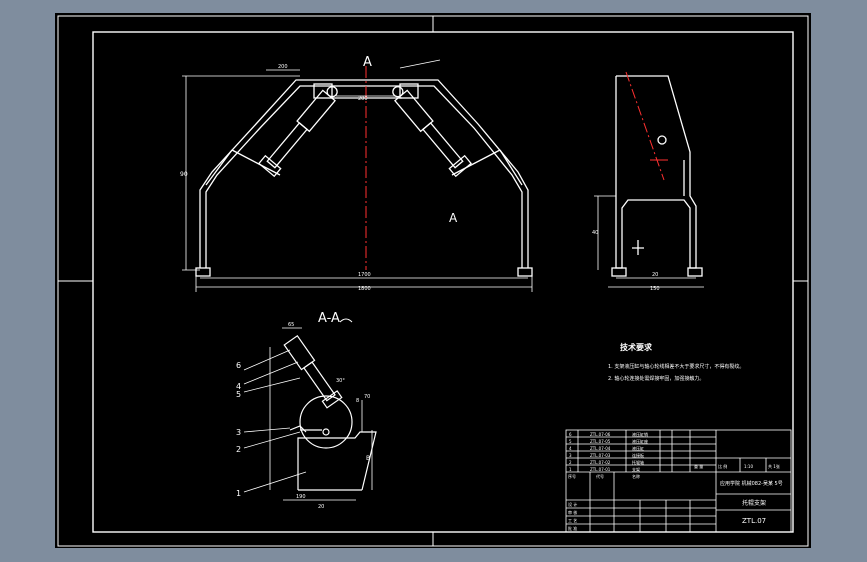 The height and width of the screenshot is (562, 867). Describe the element at coordinates (600, 455) in the screenshot. I see `parts-code-3: ZTL.07-03` at that location.